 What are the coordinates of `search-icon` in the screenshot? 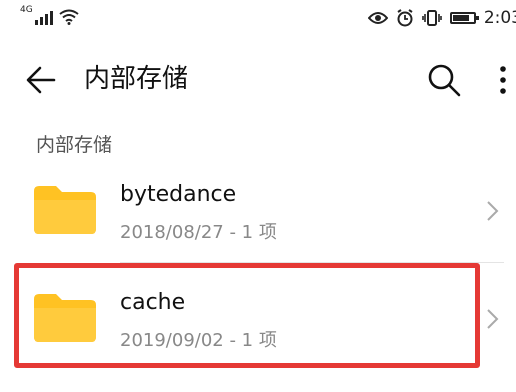 It's located at (444, 80).